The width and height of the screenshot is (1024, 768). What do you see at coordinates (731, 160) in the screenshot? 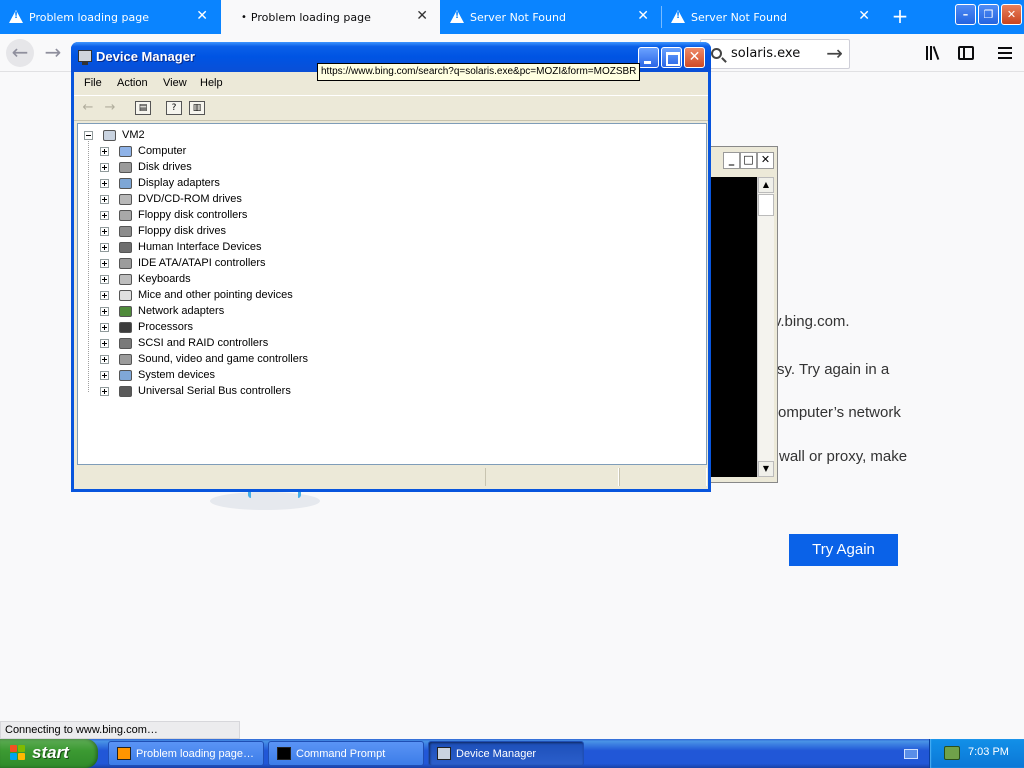
I see `cmd-minimize-button: _` at bounding box center [731, 160].